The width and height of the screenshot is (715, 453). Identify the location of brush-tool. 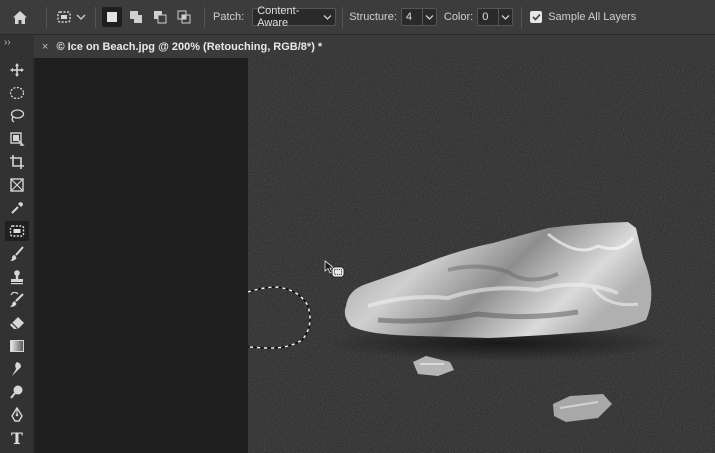
(17, 254).